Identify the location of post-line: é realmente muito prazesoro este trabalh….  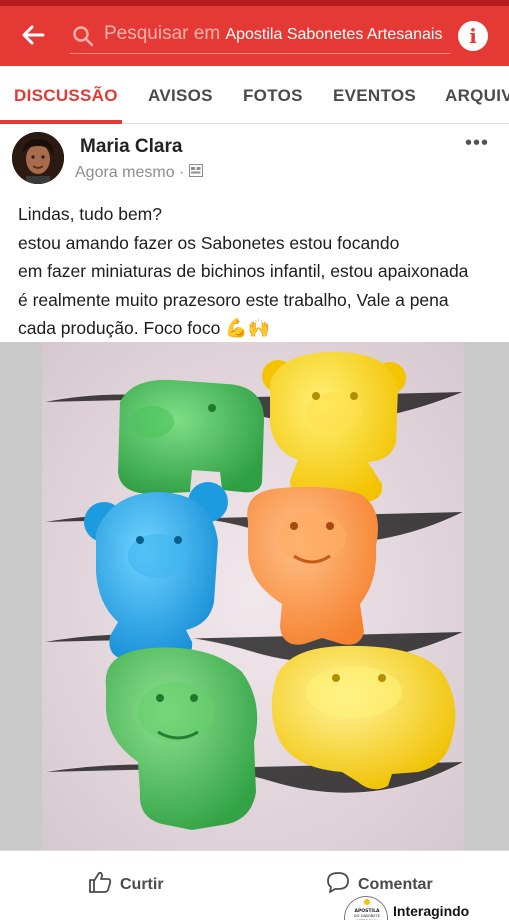
(233, 299).